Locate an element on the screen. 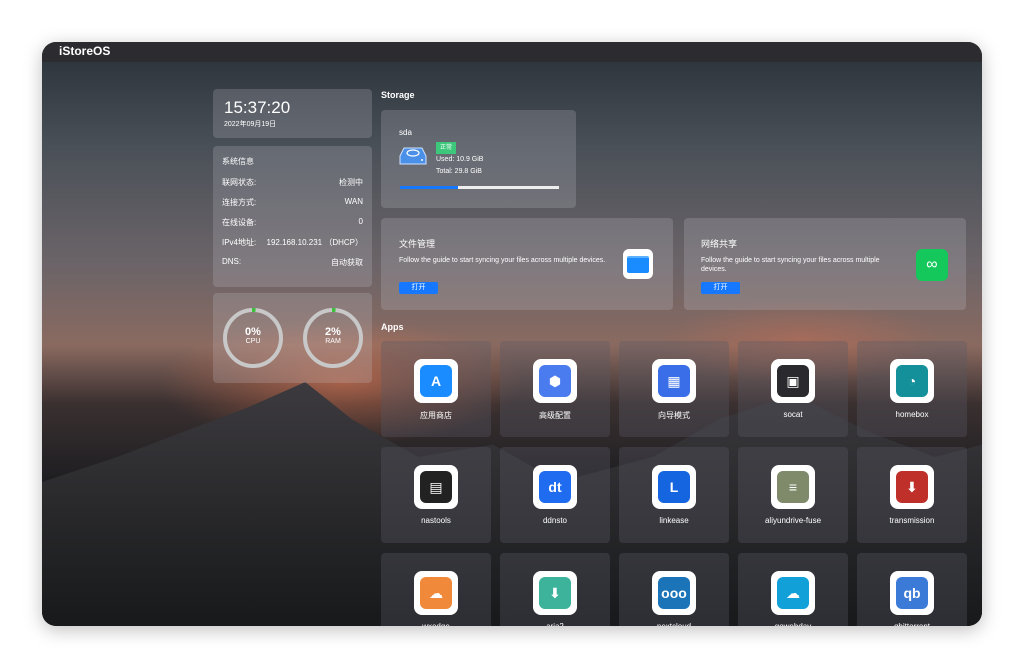 This screenshot has width=1024, height=668. app-tile-nastools: ▤ nastools is located at coordinates (436, 495).